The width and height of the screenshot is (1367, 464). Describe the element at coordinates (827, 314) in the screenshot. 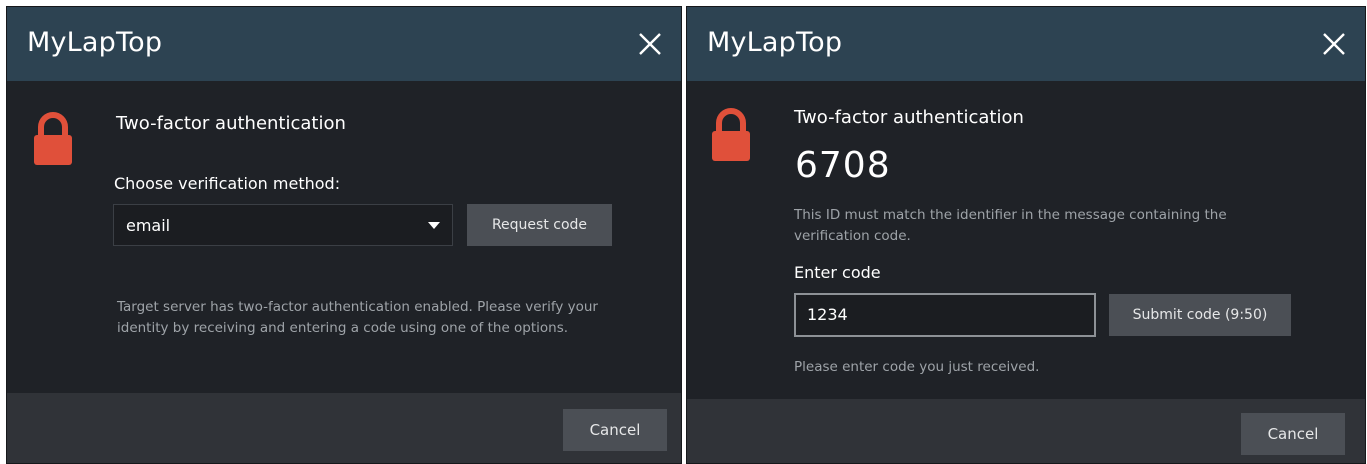

I see `code-input-value: 1234` at that location.